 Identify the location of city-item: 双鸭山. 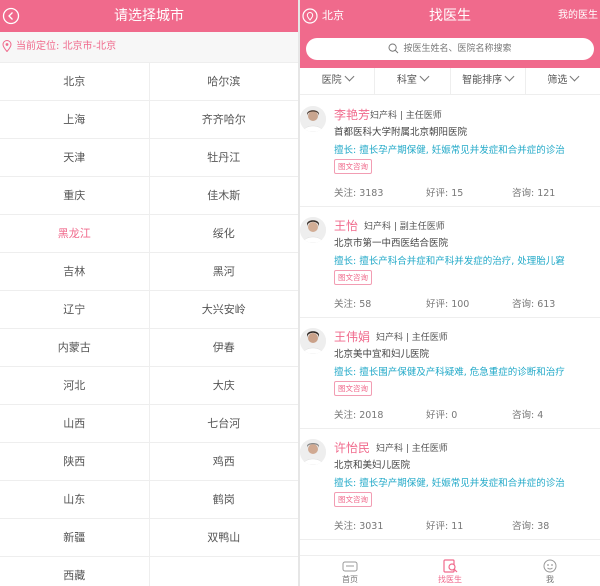
(224, 537).